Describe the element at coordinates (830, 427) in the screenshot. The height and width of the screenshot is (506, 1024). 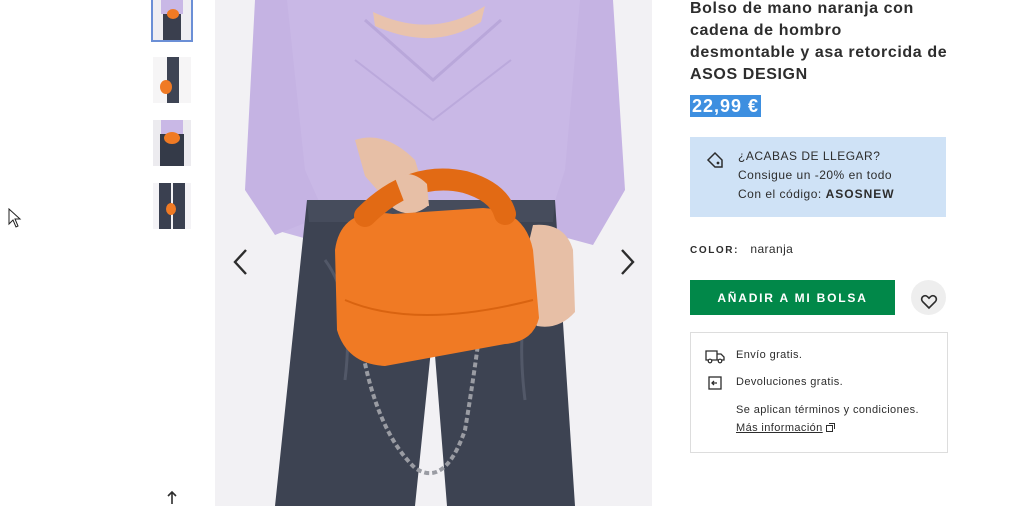
I see `external-link-icon` at that location.